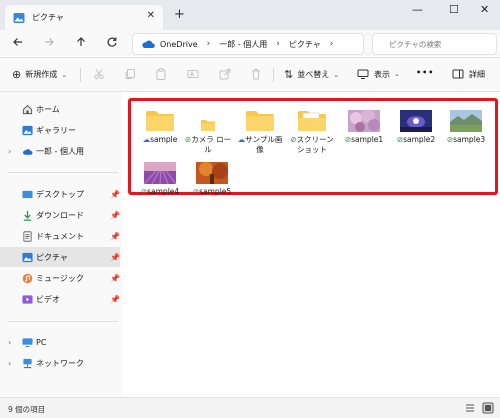  What do you see at coordinates (250, 407) in the screenshot?
I see `status-bar: 9 個の項目` at bounding box center [250, 407].